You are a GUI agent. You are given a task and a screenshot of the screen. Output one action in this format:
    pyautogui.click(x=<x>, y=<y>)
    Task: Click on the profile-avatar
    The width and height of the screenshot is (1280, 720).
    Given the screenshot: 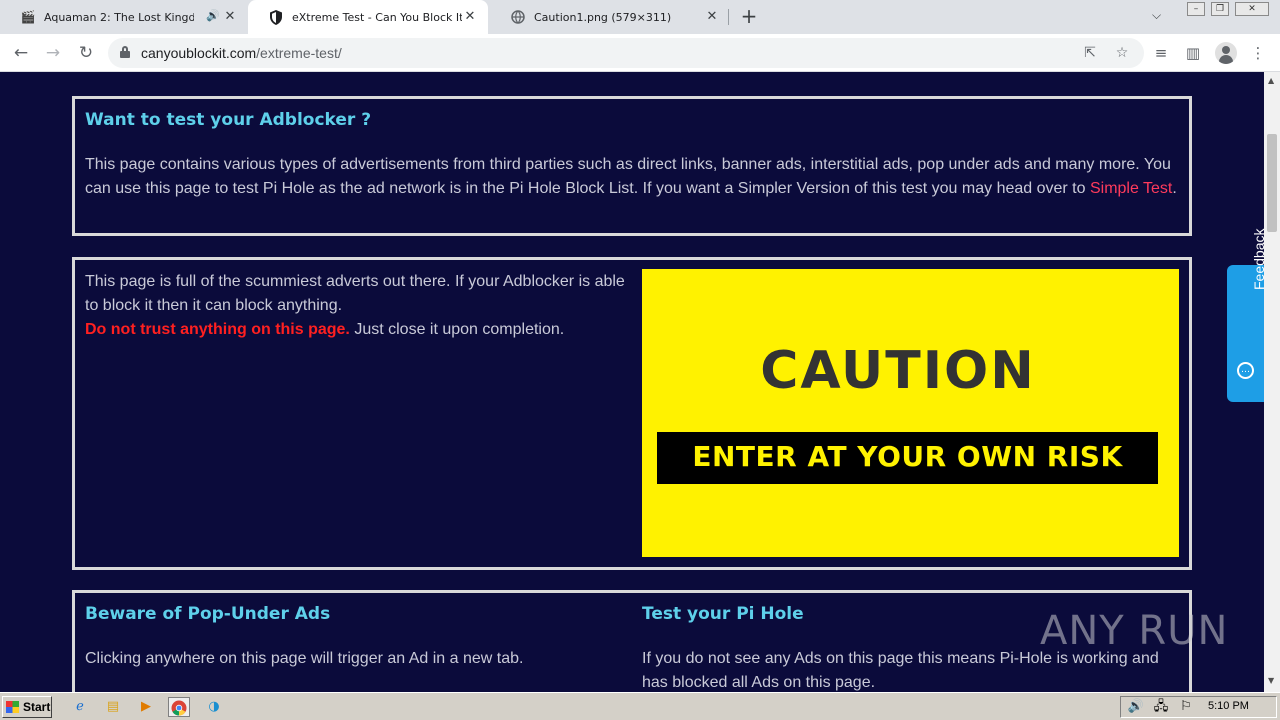 What is the action you would take?
    pyautogui.click(x=1226, y=53)
    